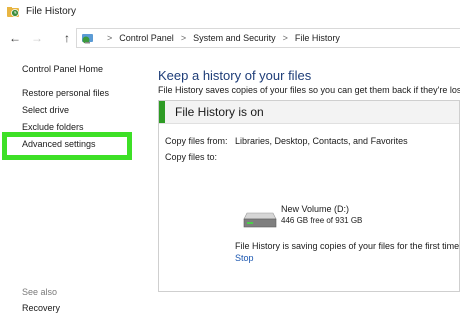 The width and height of the screenshot is (460, 320). I want to click on sidebar-item-select-drive: Select drive, so click(45, 110).